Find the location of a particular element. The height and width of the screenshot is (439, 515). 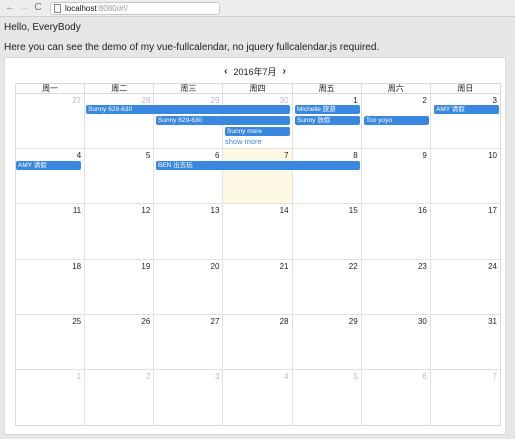

day-cell: 23 is located at coordinates (396, 287).